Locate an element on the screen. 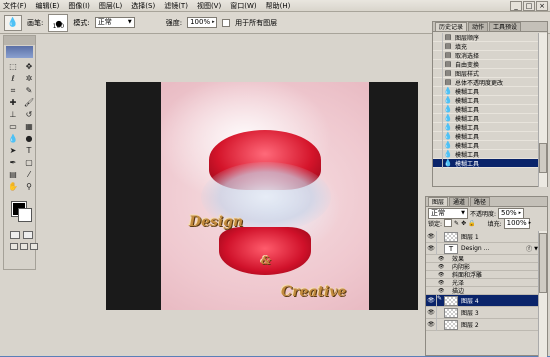  blend-mode-select: 正常 ▼ is located at coordinates (448, 213).